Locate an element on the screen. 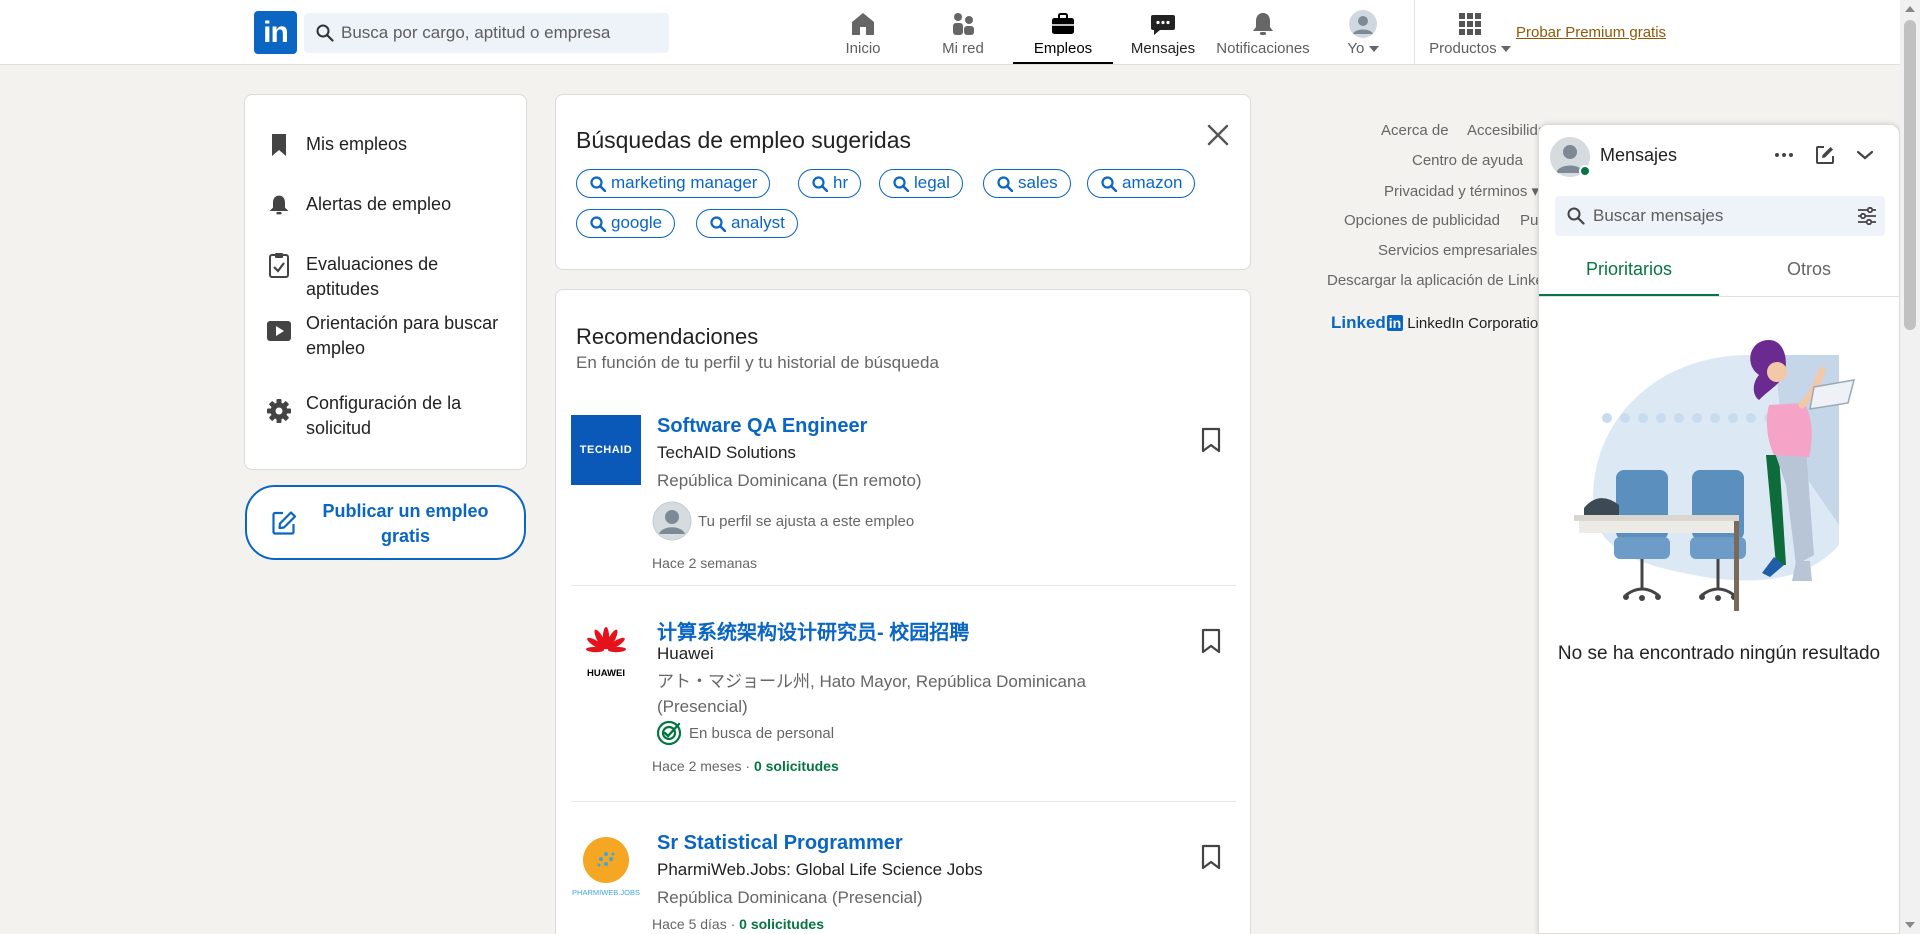  nav-home: Inicio is located at coordinates (863, 32).